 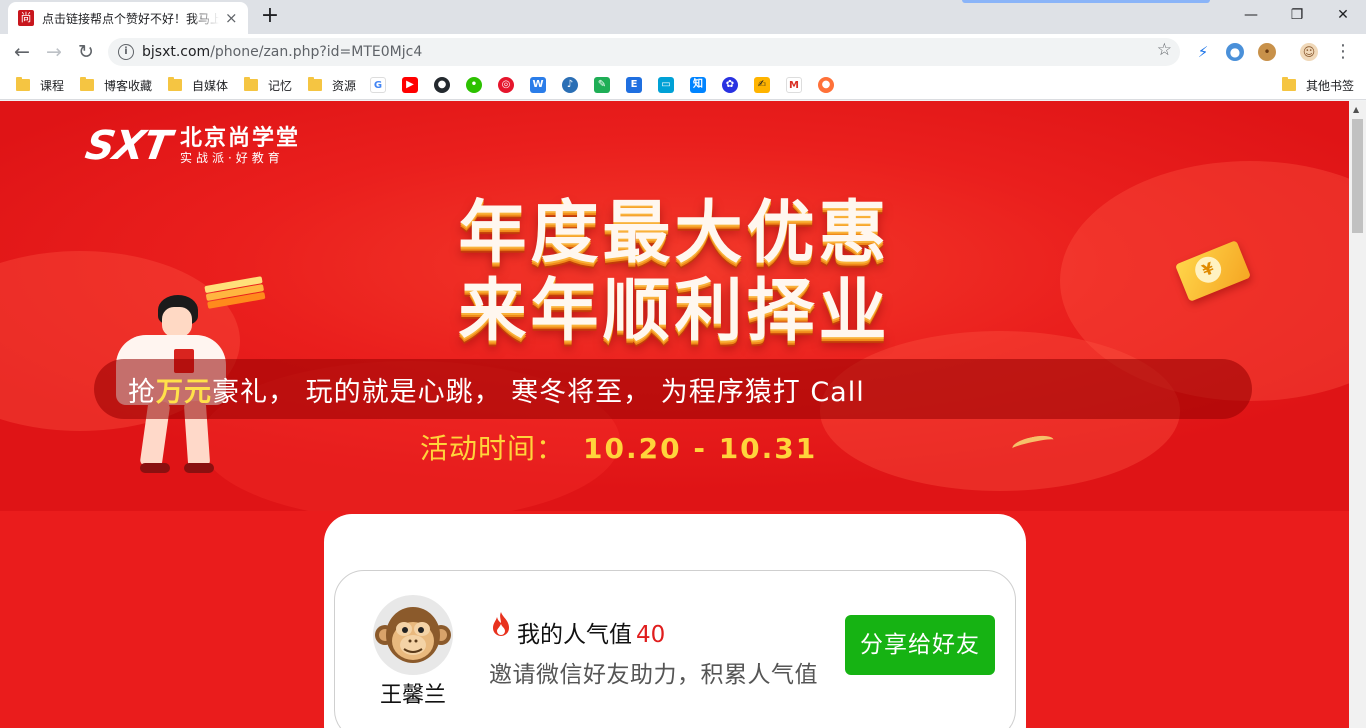 What do you see at coordinates (574, 635) in the screenshot?
I see `popularity-label: 我的人气值` at bounding box center [574, 635].